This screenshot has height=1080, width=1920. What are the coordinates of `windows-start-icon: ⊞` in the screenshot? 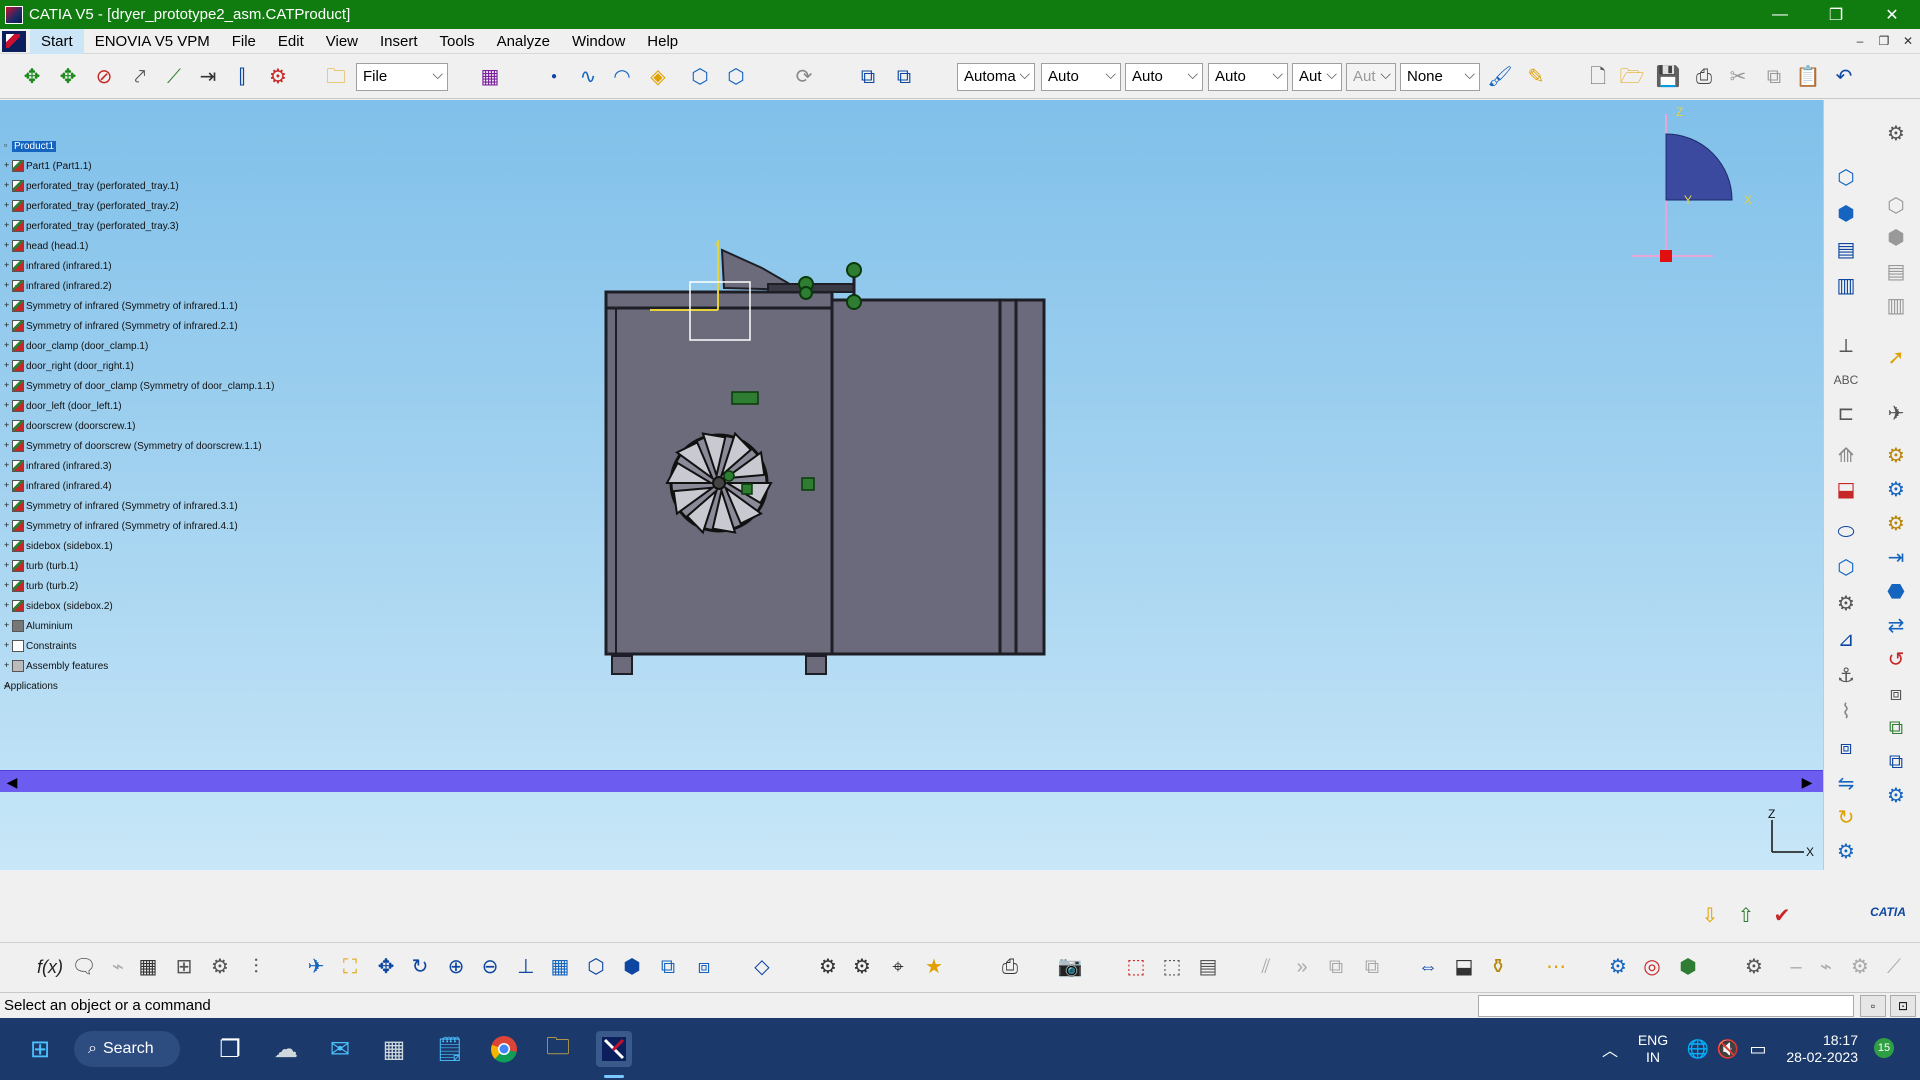 It's located at (40, 1049).